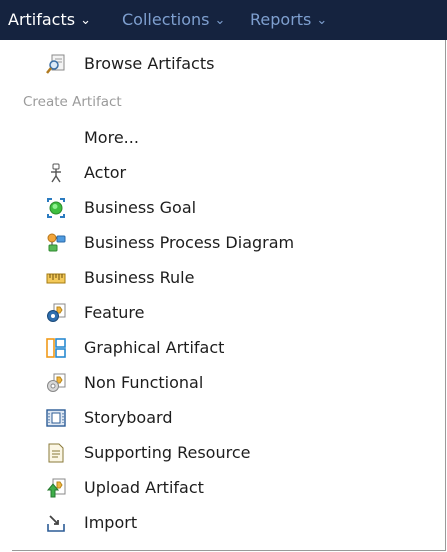  I want to click on upload-artifact-icon, so click(56, 488).